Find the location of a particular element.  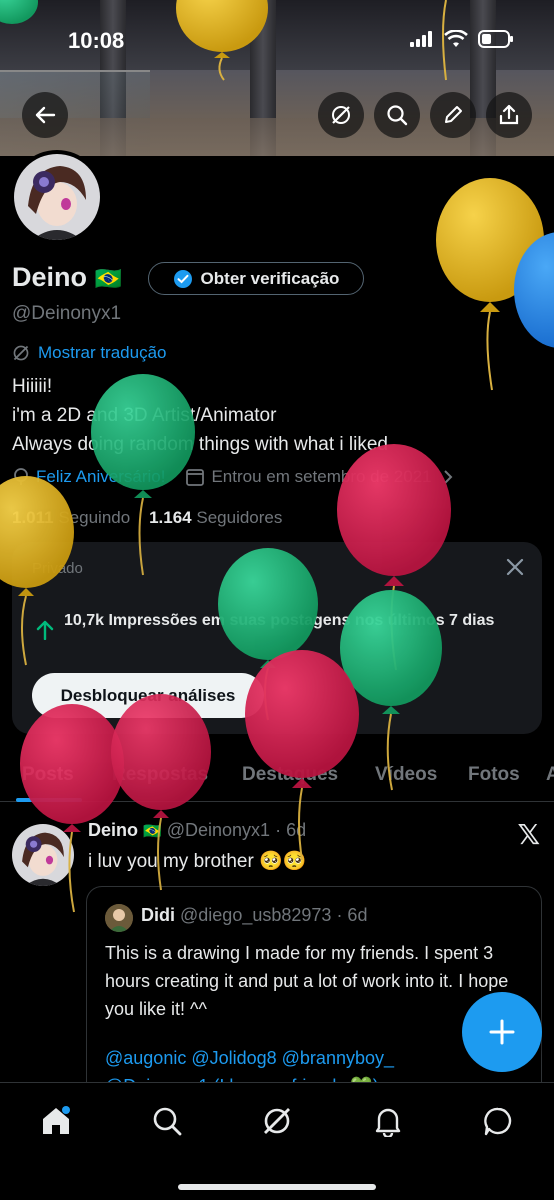

nav-messages is located at coordinates (498, 1121).